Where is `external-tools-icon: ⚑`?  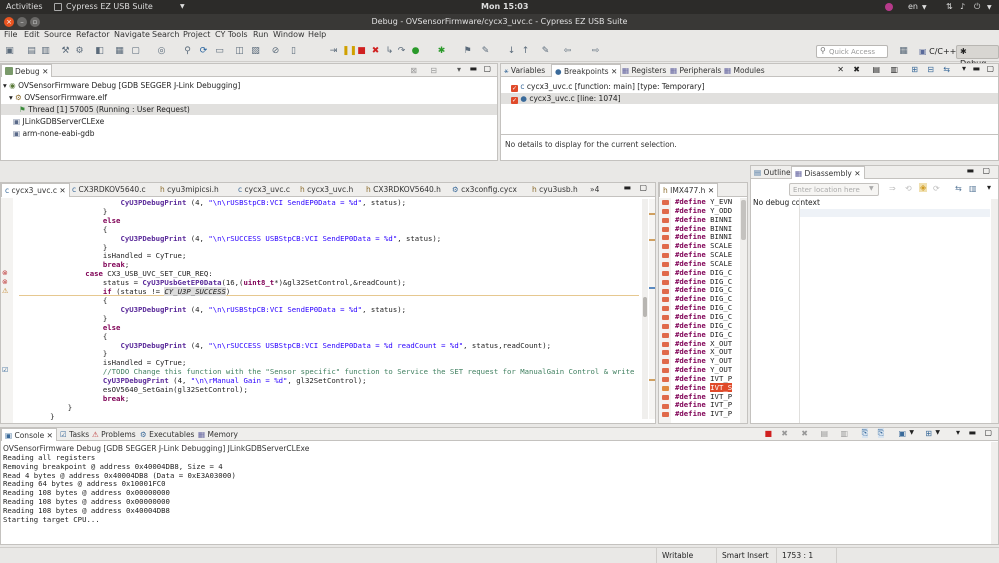 external-tools-icon: ⚑ is located at coordinates (467, 51).